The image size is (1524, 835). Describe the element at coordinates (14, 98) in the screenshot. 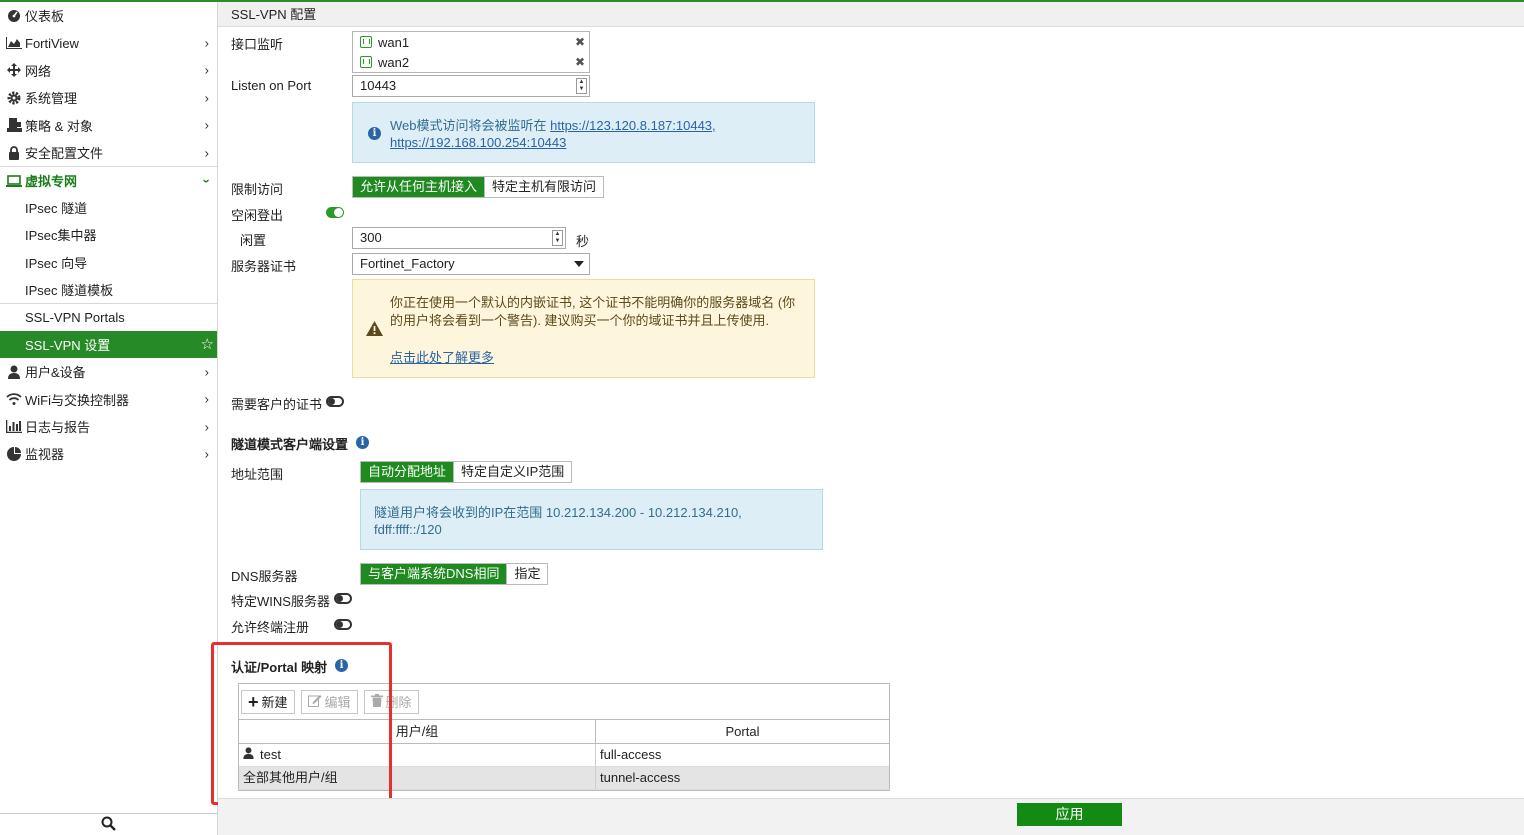

I see `gear-icon` at that location.